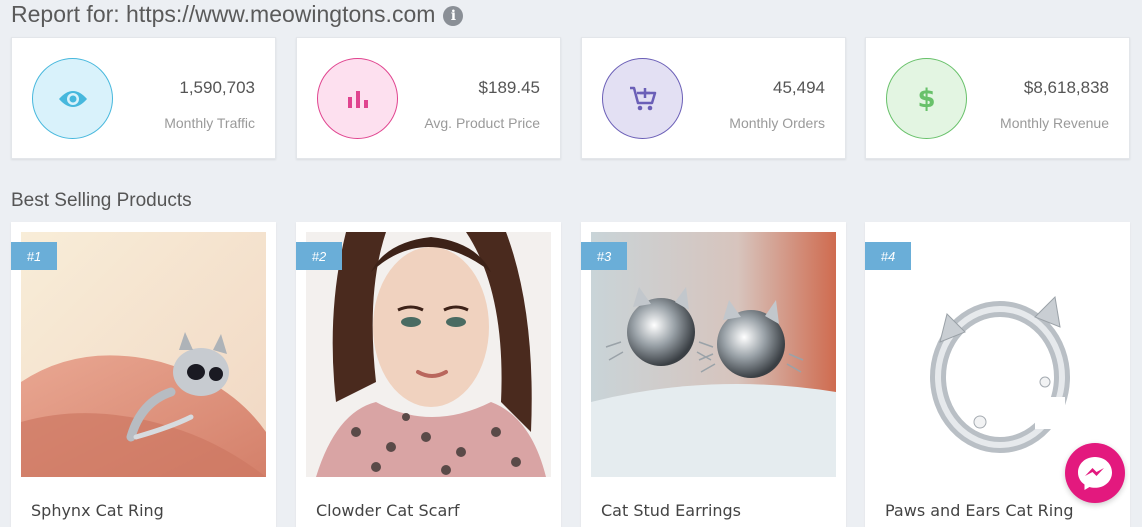  Describe the element at coordinates (997, 98) in the screenshot. I see `stat-card-revenue: $ $8,618,838 Monthly Revenue` at that location.